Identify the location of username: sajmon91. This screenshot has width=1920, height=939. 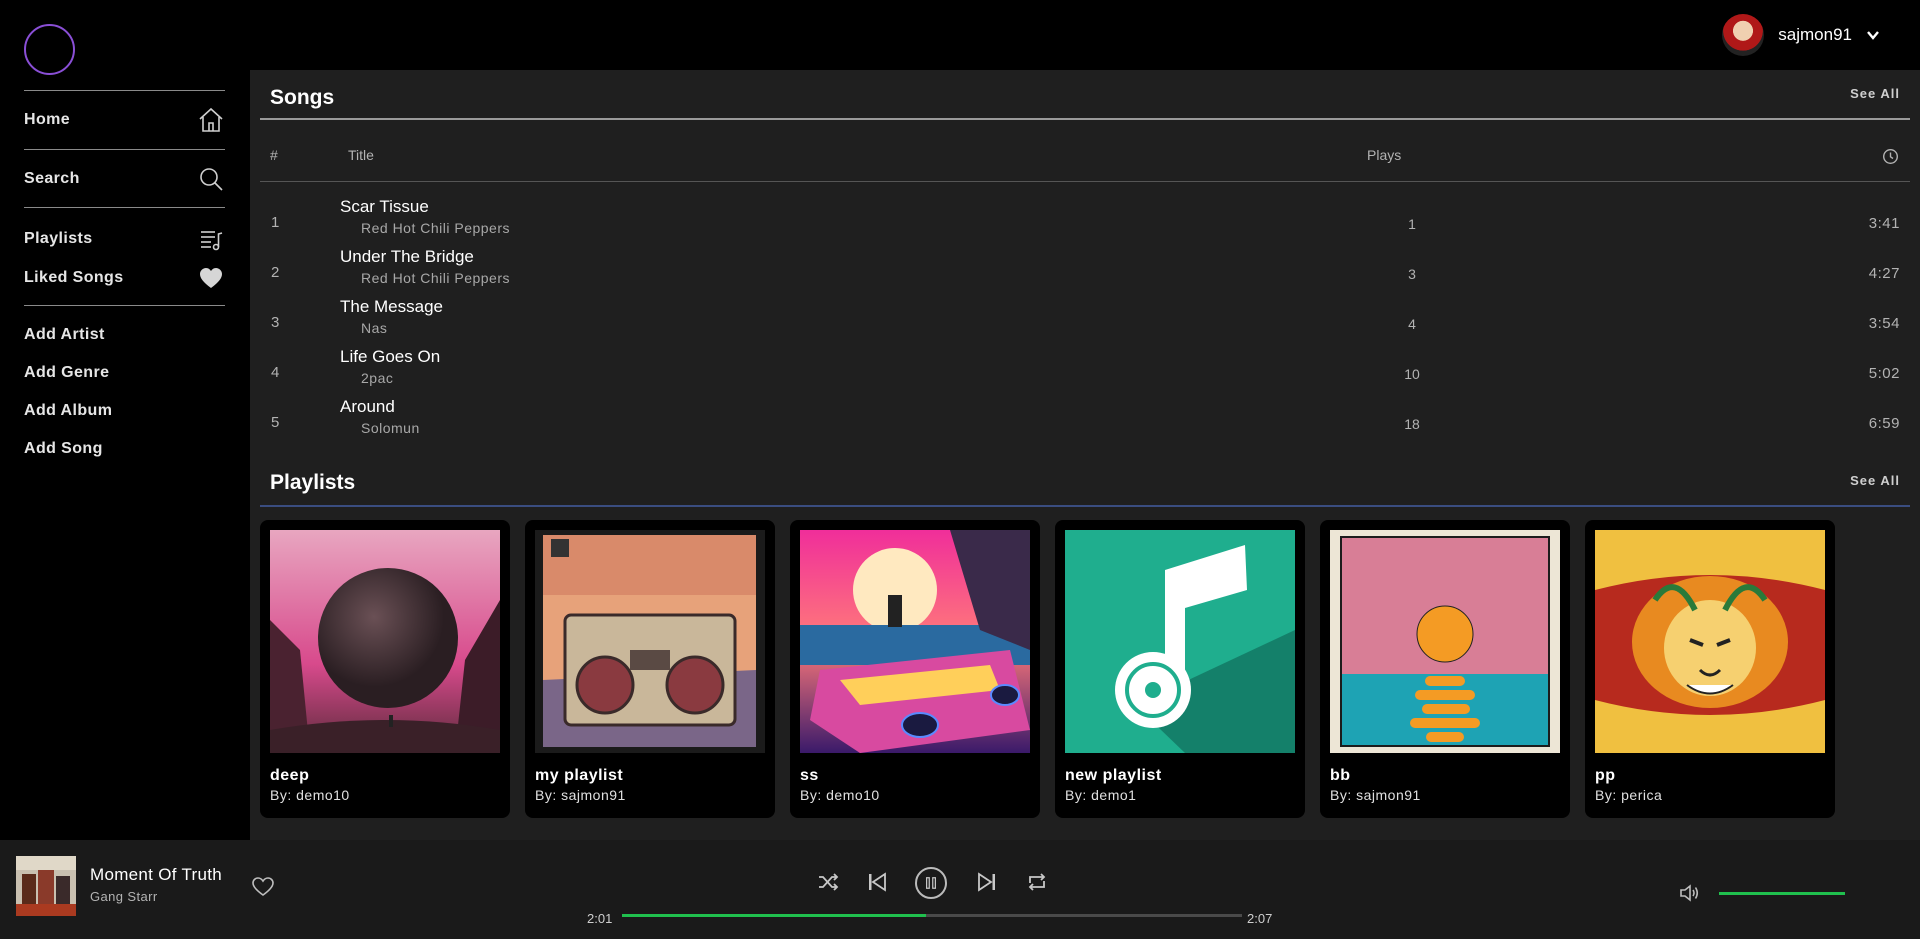
(1815, 34).